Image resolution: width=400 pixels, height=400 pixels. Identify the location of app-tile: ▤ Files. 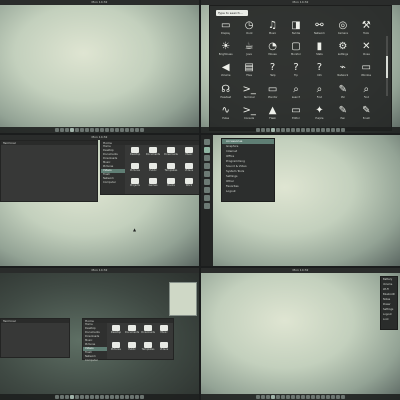
(248, 72).